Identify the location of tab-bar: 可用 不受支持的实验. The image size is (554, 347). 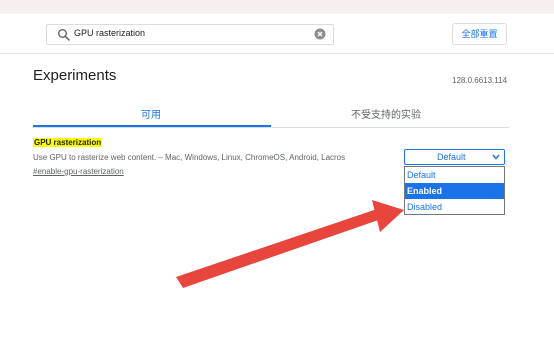
(271, 116).